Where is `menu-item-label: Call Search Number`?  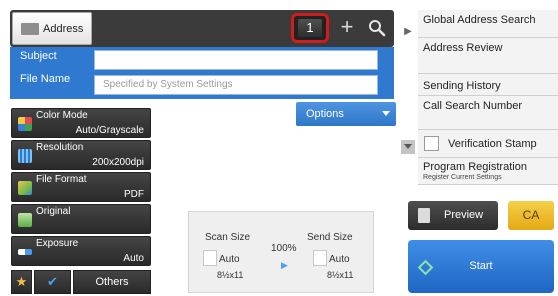 menu-item-label: Call Search Number is located at coordinates (473, 106).